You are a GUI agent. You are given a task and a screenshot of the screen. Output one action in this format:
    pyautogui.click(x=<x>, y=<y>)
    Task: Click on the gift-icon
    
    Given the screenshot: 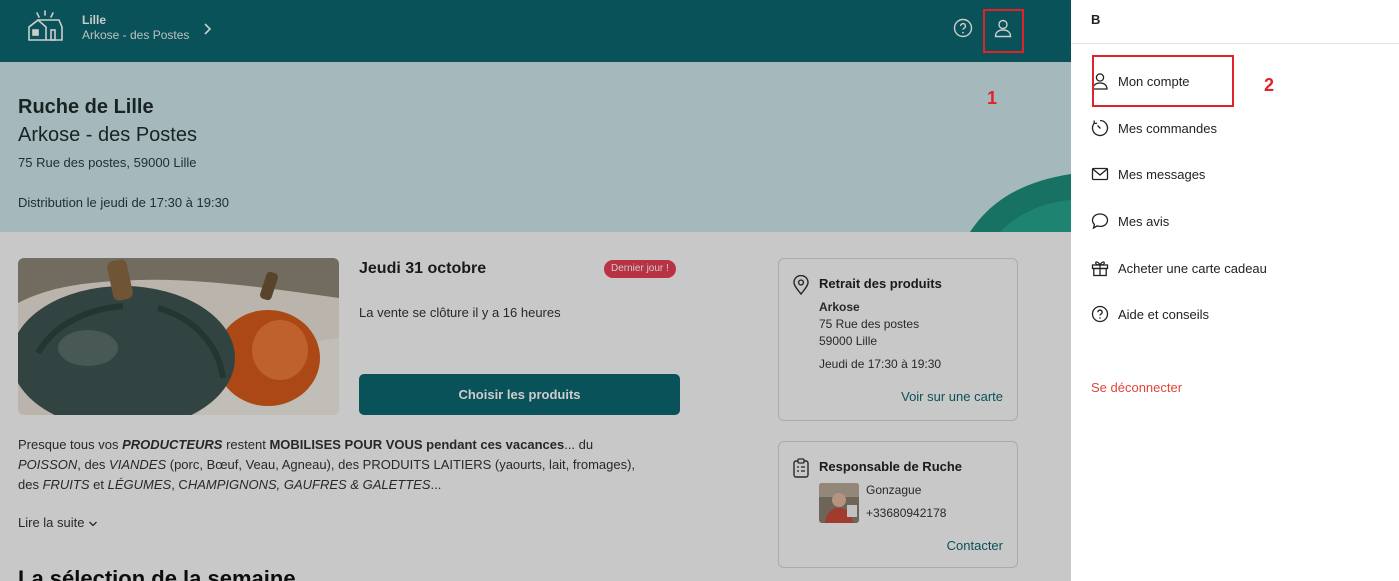 What is the action you would take?
    pyautogui.click(x=1100, y=269)
    